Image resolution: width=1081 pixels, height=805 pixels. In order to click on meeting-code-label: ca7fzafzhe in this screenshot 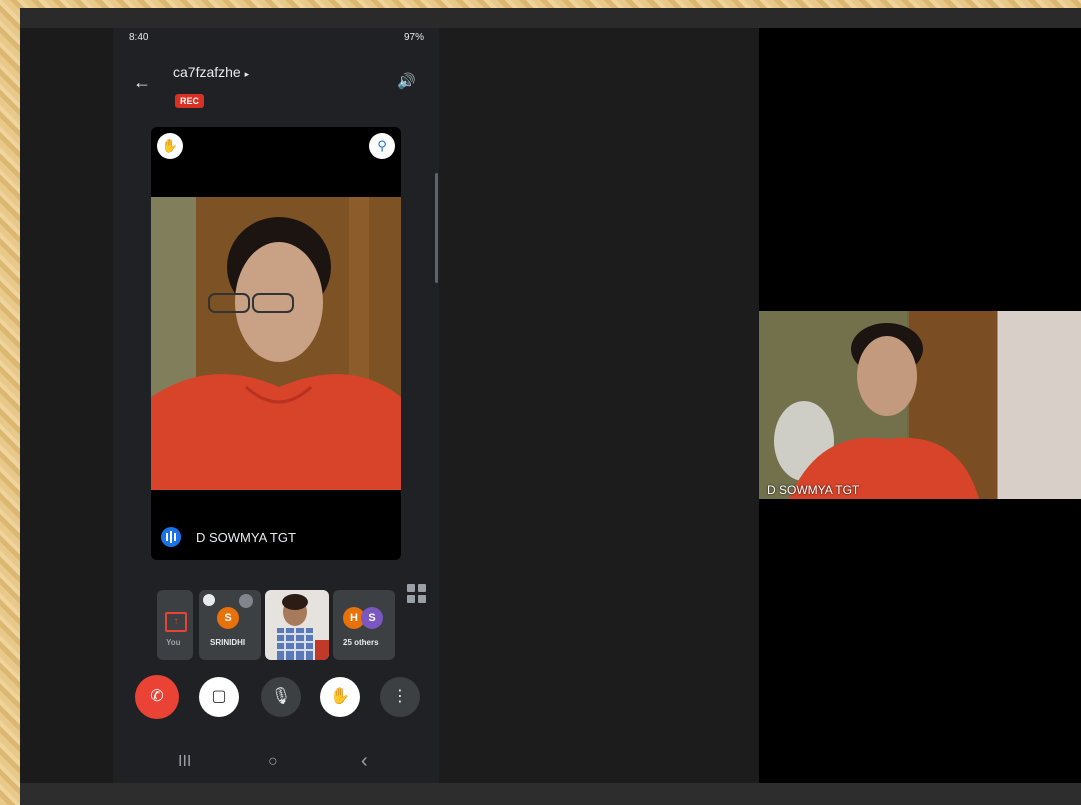, I will do `click(207, 72)`.